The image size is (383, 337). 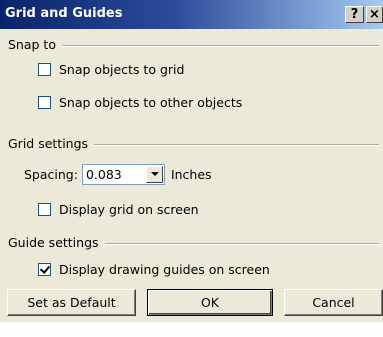 What do you see at coordinates (193, 46) in the screenshot?
I see `snap-to-divider` at bounding box center [193, 46].